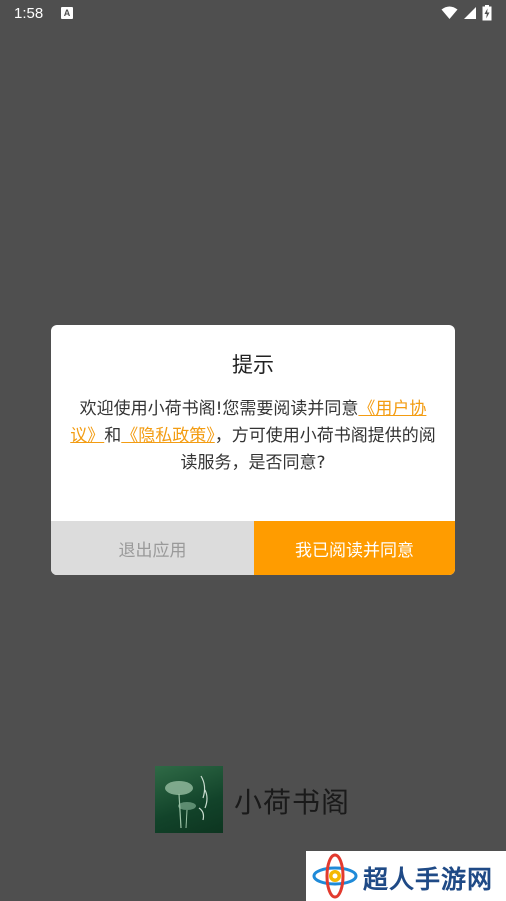 This screenshot has height=901, width=506. Describe the element at coordinates (487, 13) in the screenshot. I see `battery-icon` at that location.